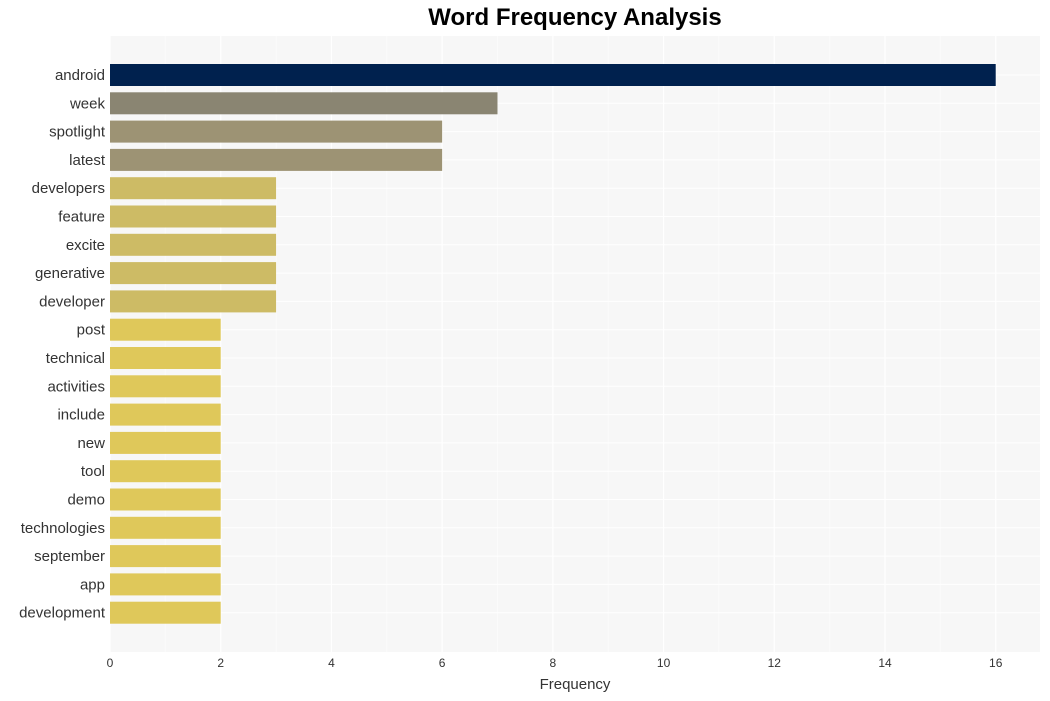  I want to click on bar-android, so click(553, 75).